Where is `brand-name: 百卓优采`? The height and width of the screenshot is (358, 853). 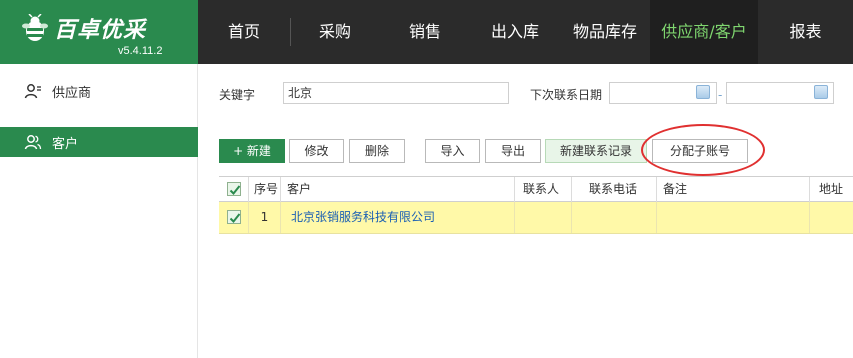 brand-name: 百卓优采 is located at coordinates (100, 30).